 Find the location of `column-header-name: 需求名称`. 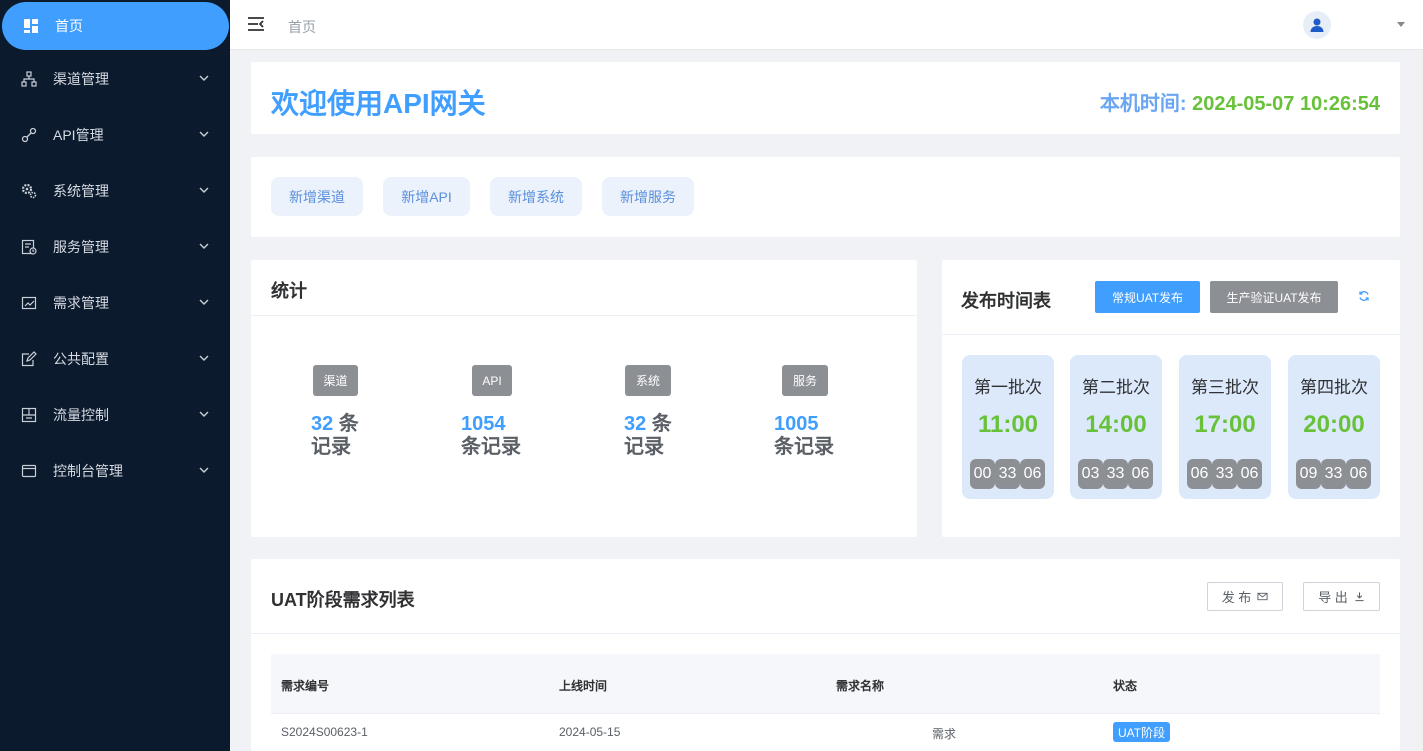

column-header-name: 需求名称 is located at coordinates (860, 686).